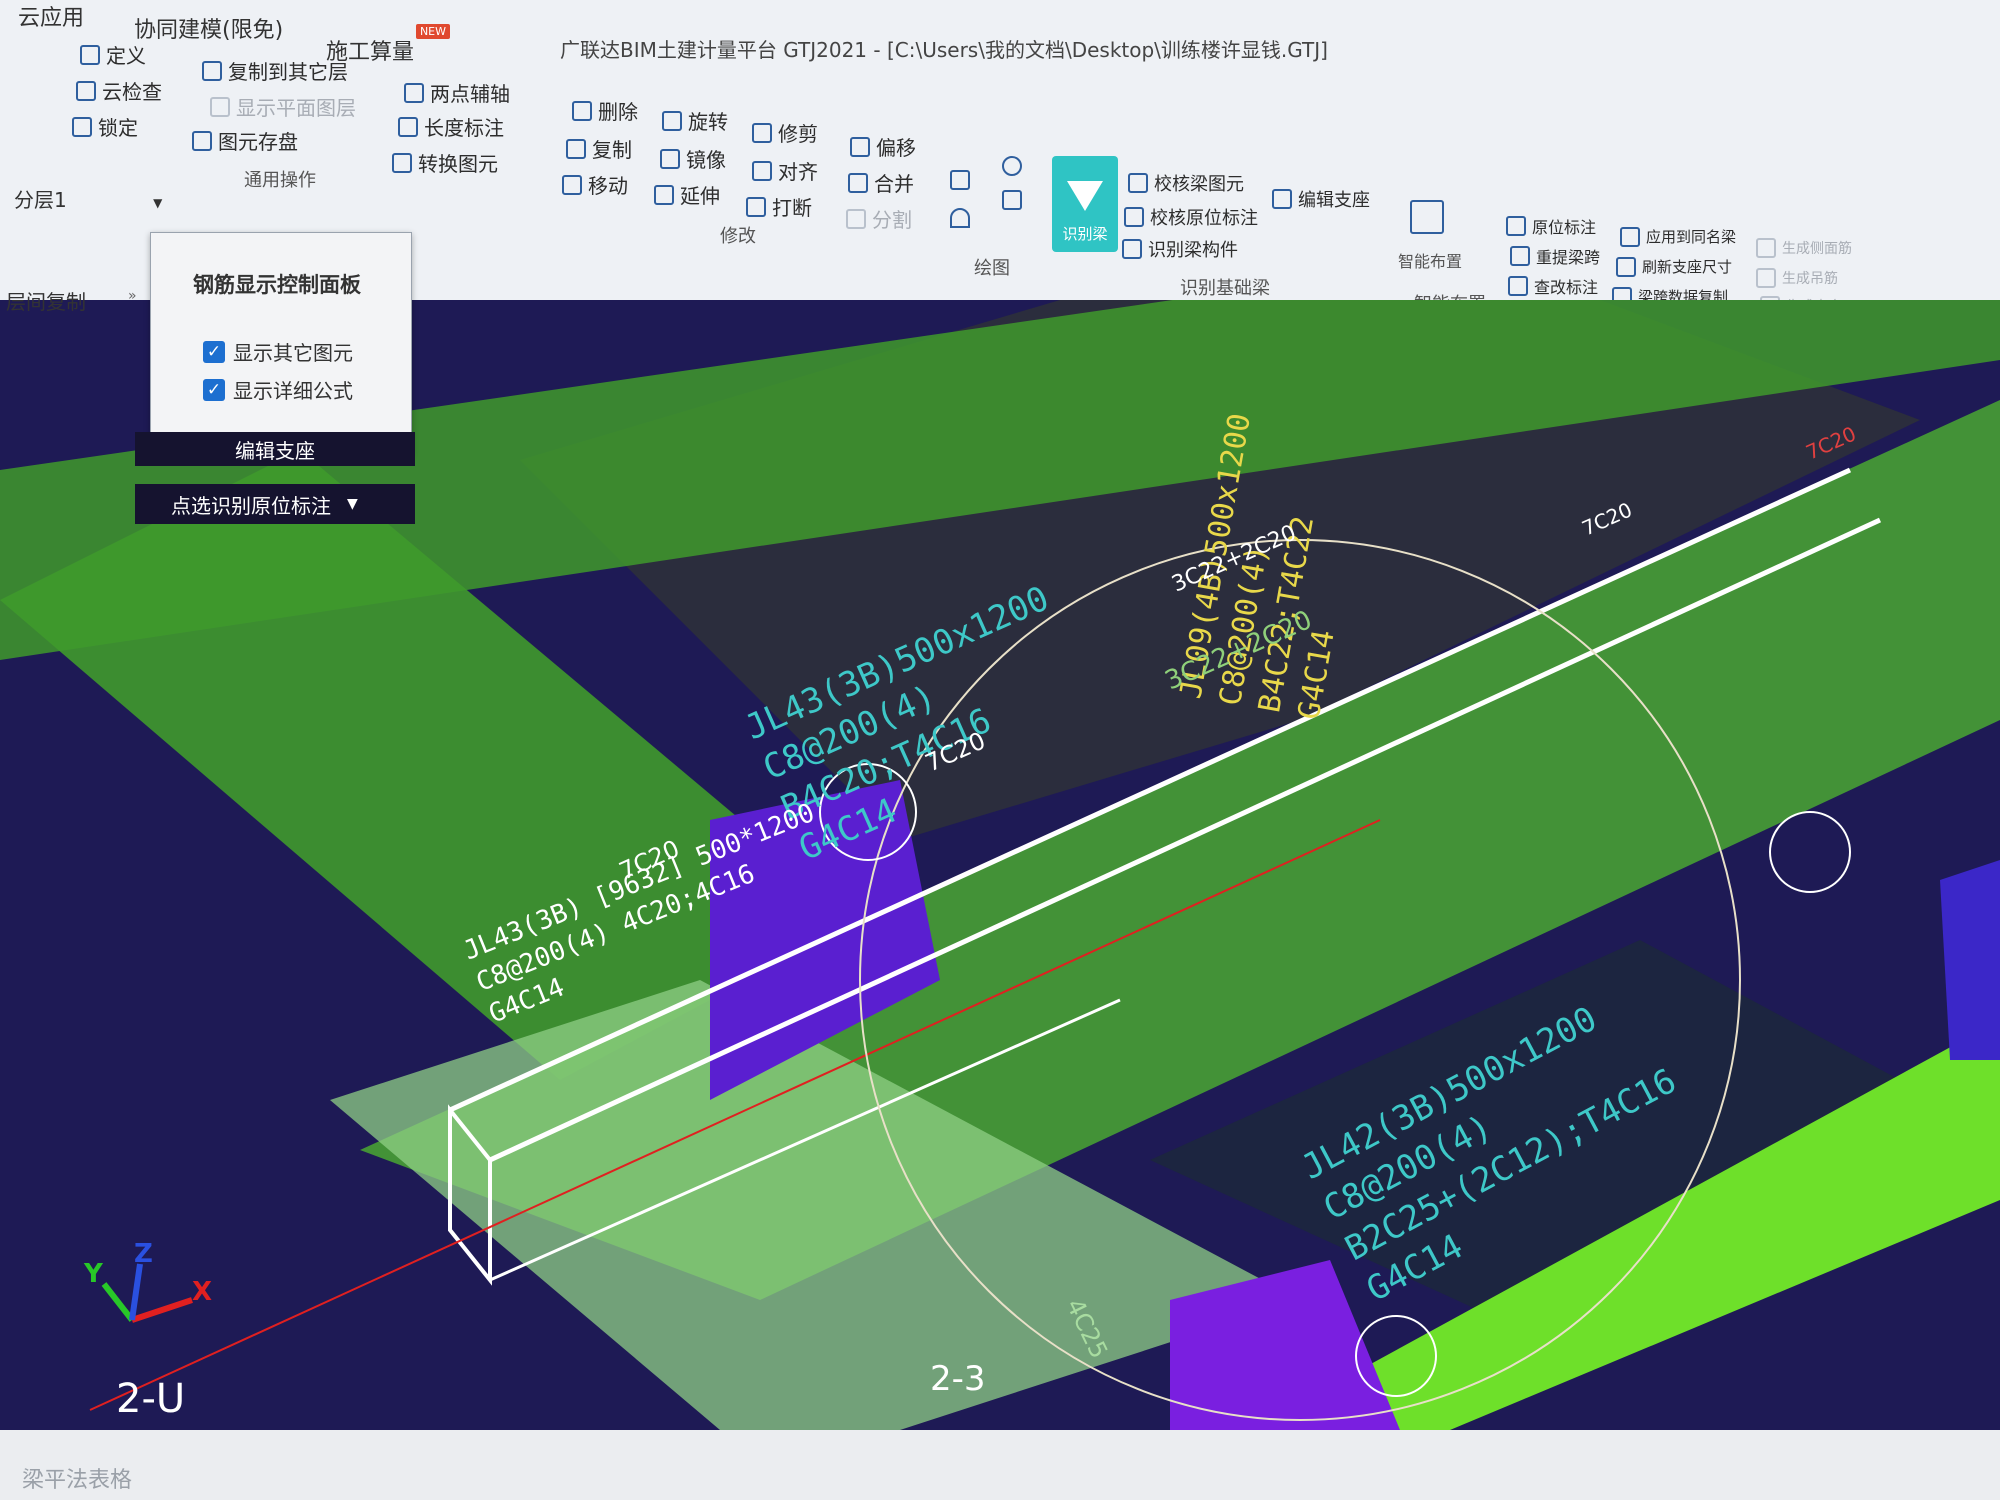 Image resolution: width=2000 pixels, height=1500 pixels. Describe the element at coordinates (82, 126) in the screenshot. I see `lock-icon` at that location.